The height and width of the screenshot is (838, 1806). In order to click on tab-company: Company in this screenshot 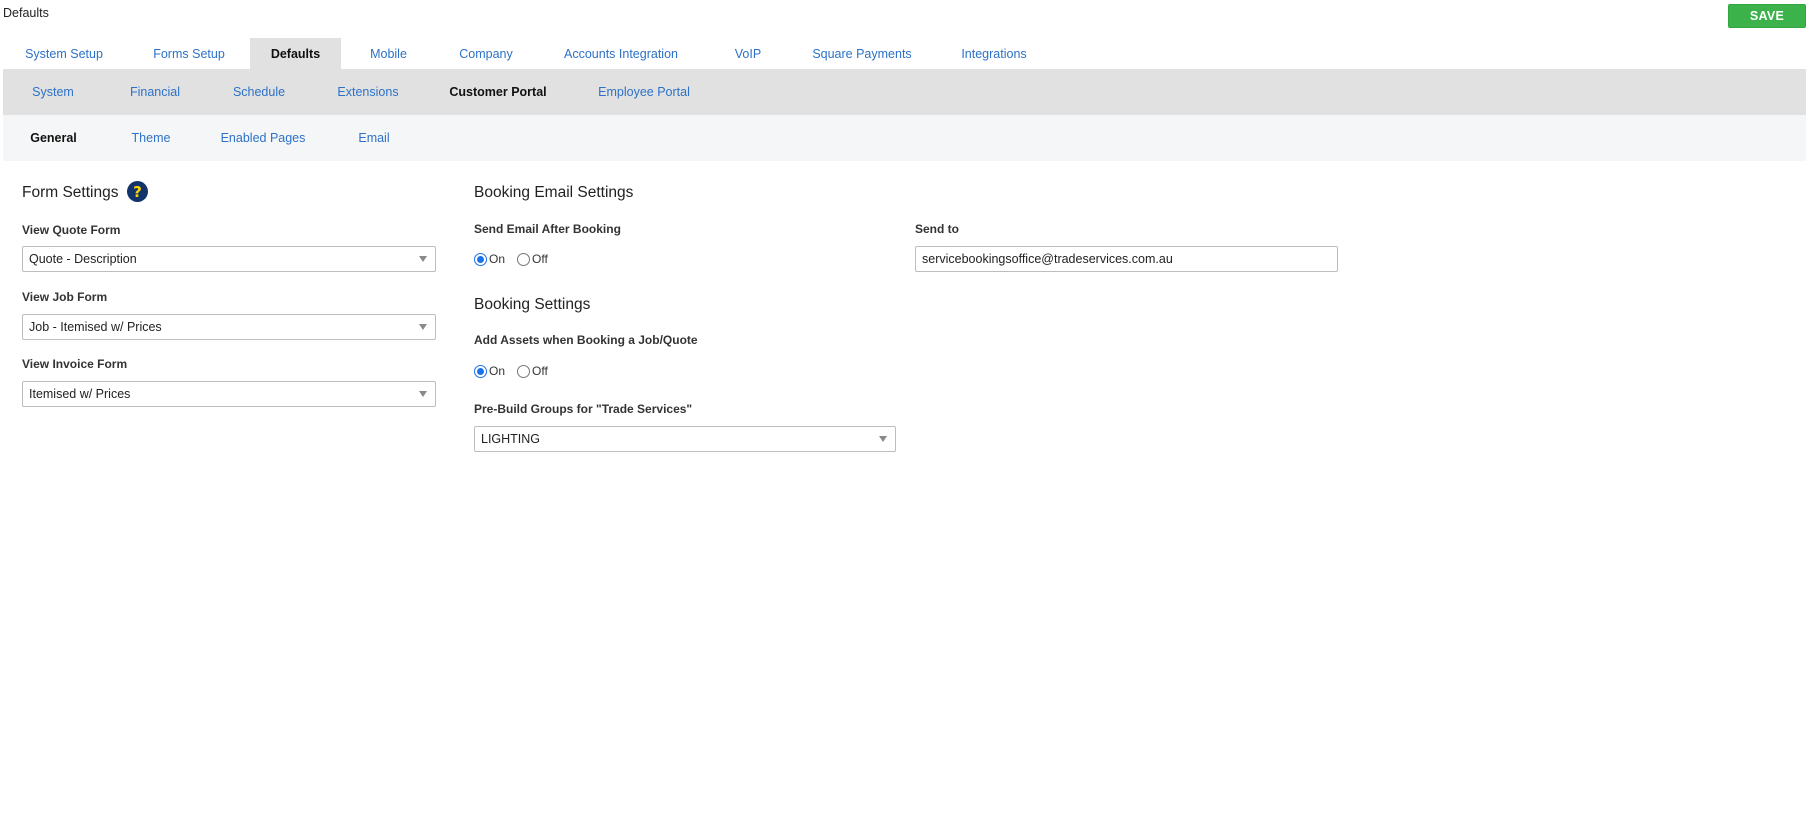, I will do `click(486, 53)`.